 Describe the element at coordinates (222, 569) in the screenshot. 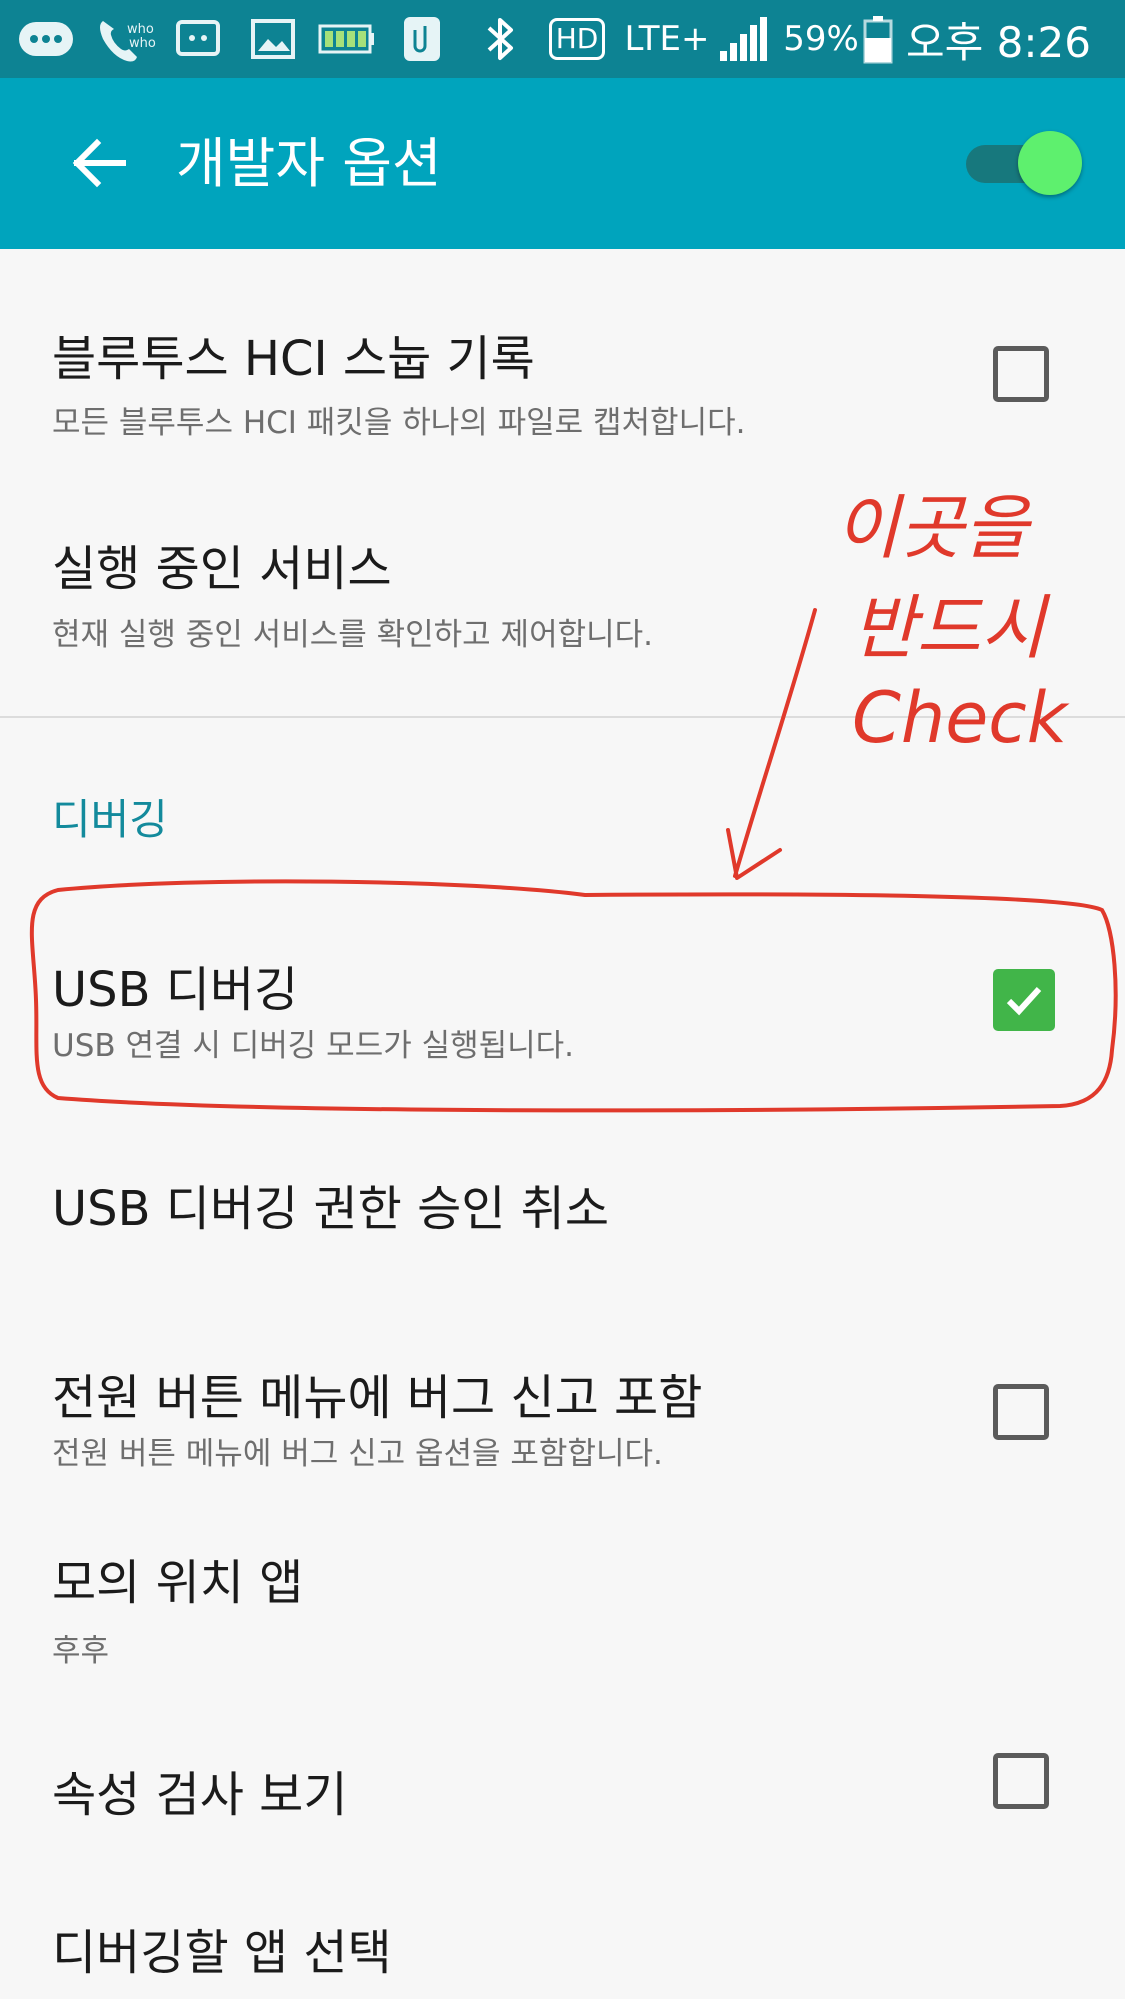

I see `setting-title: 실행 중인 서비스` at that location.